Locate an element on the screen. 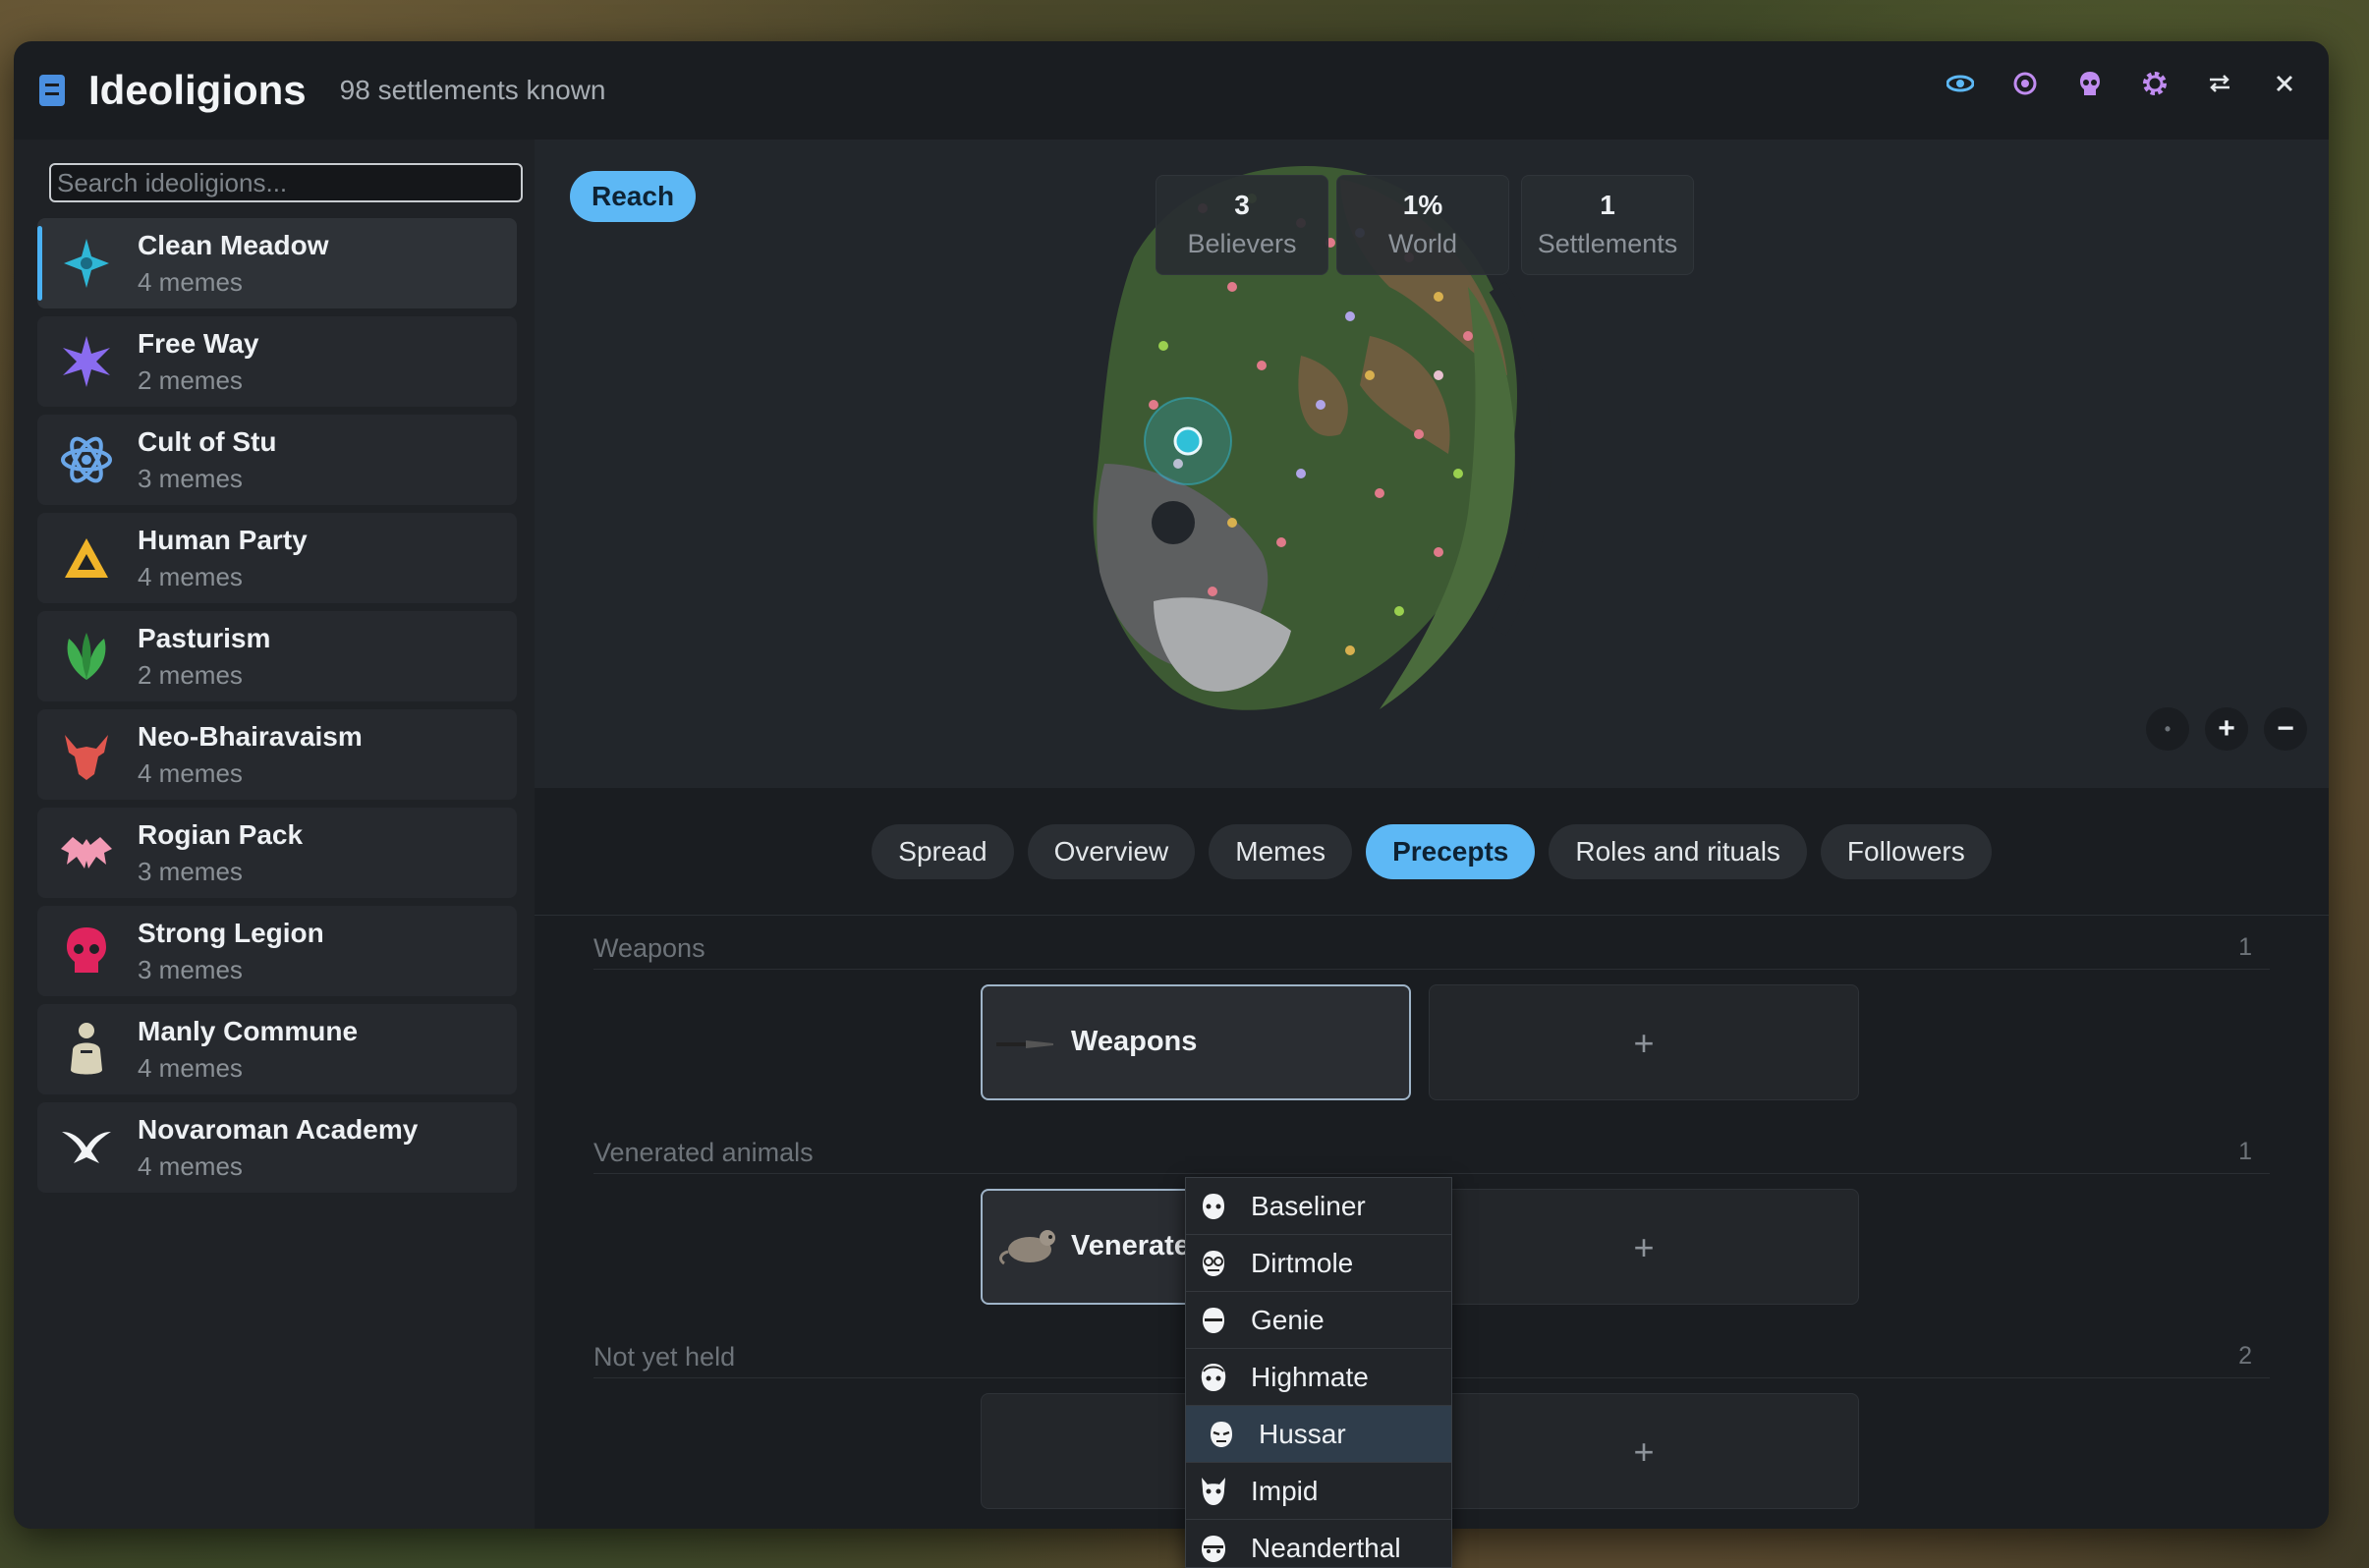  ideoligion-item: Manly Commune 4 memes is located at coordinates (277, 1049).